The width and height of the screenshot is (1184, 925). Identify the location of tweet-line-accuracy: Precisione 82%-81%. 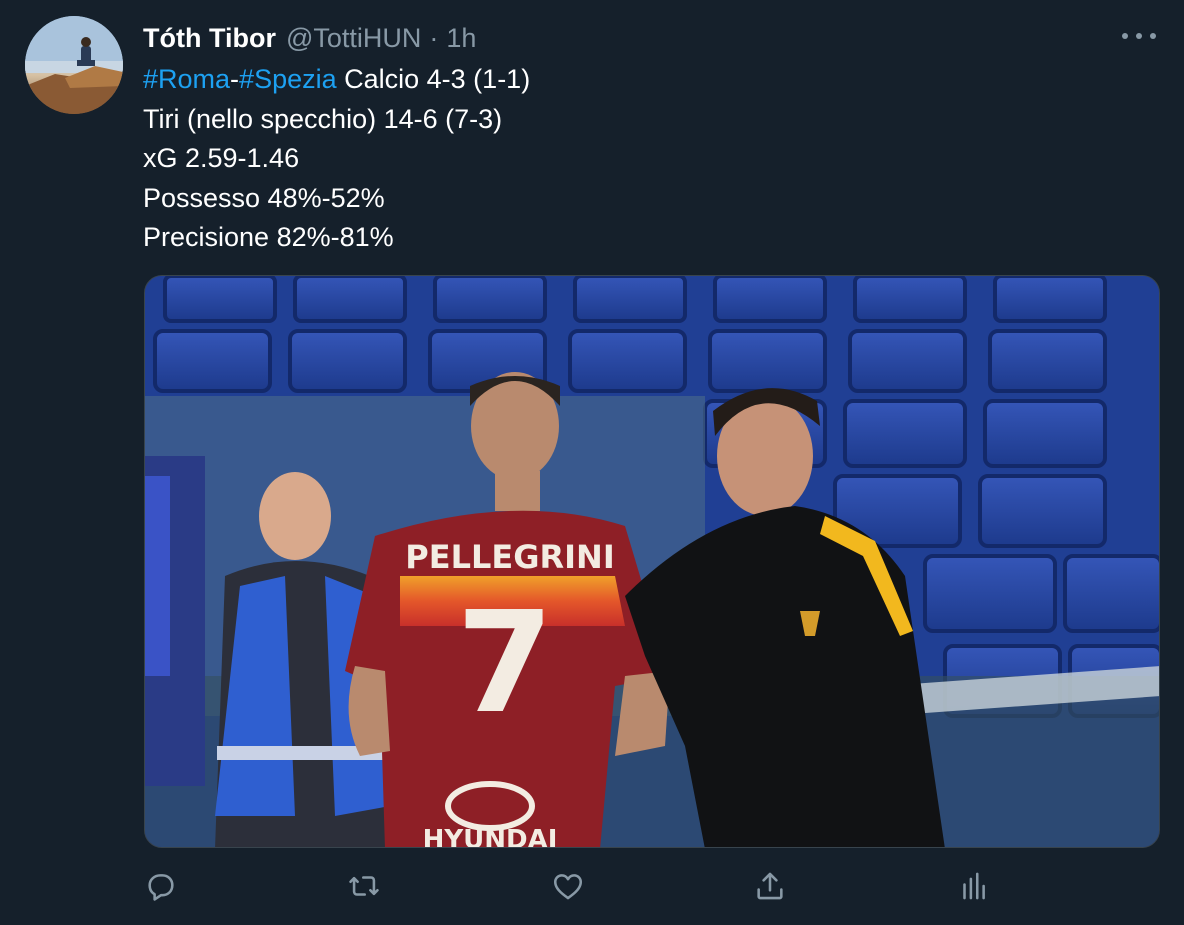
(268, 237).